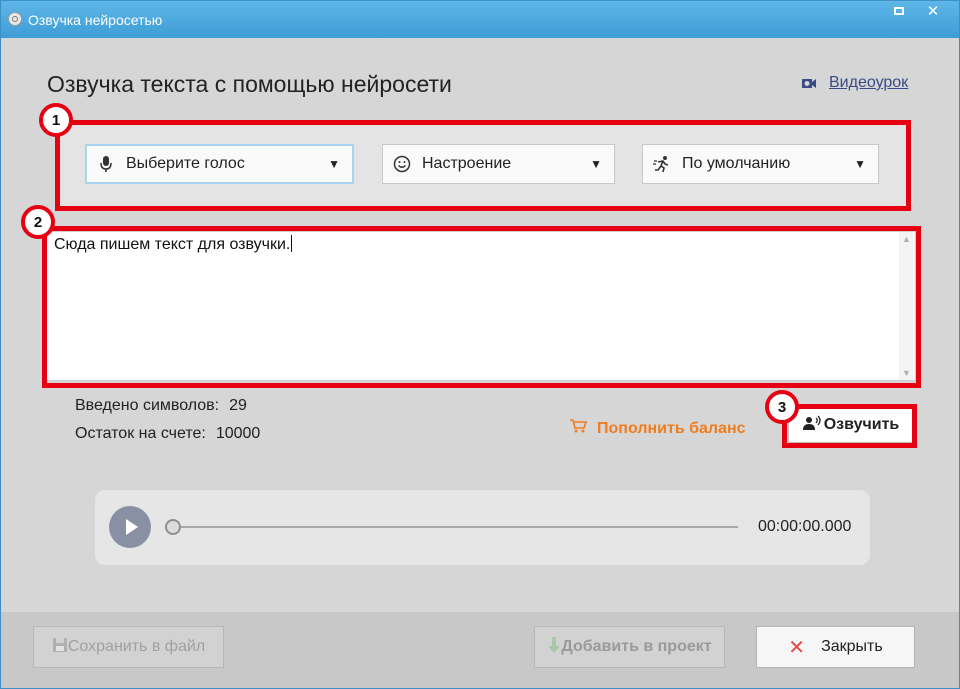 This screenshot has width=960, height=689. I want to click on window-title: Озвучка нейросетью, so click(95, 20).